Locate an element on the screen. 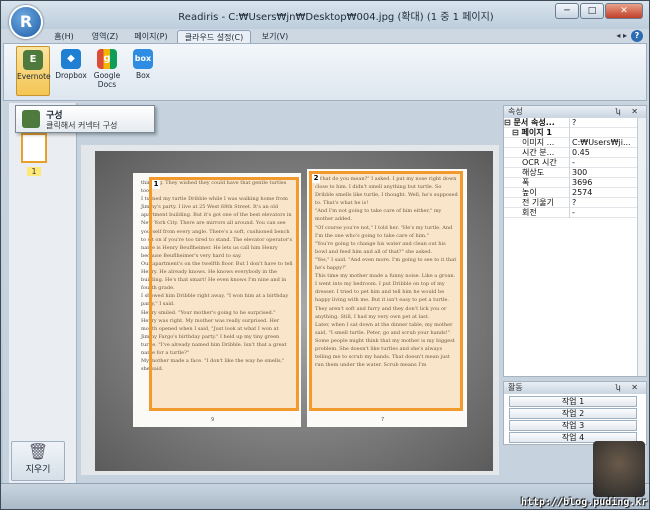 This screenshot has height=510, width=650. box-button: box Box is located at coordinates (143, 71).